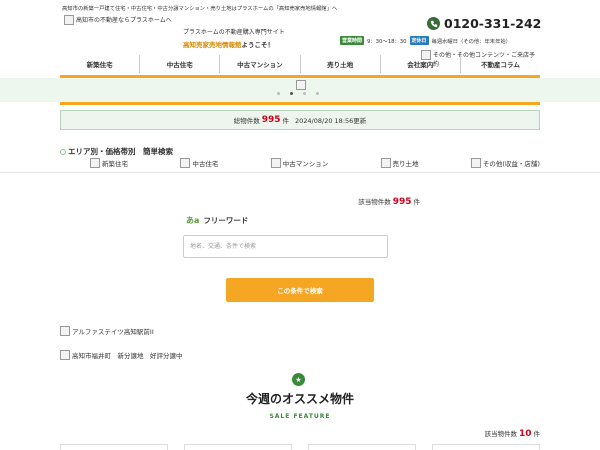  I want to click on nav-item-new-house: 新築住宅, so click(99, 64).